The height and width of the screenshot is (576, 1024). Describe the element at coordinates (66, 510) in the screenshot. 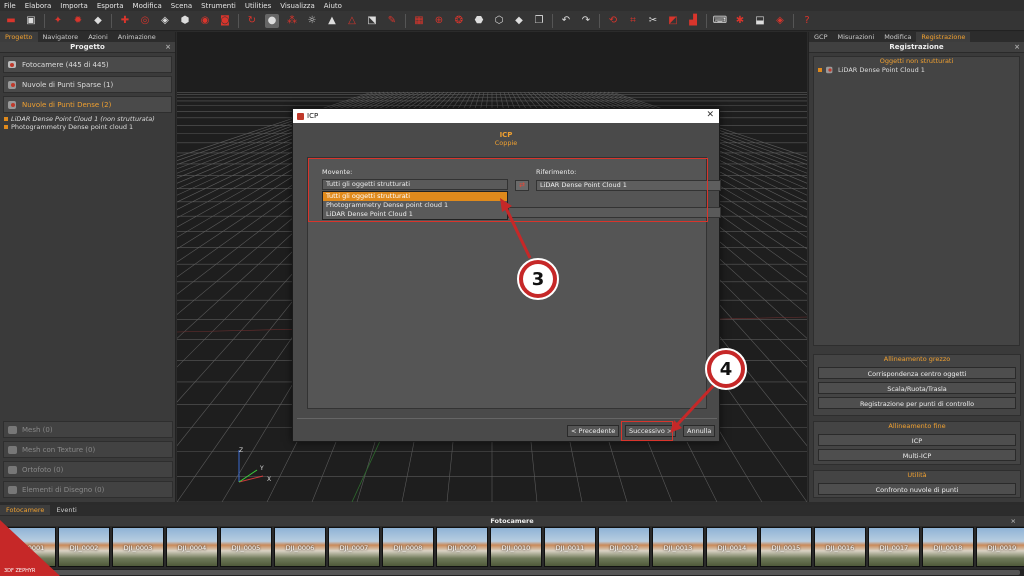

I see `tab-eventi: Eventi` at that location.